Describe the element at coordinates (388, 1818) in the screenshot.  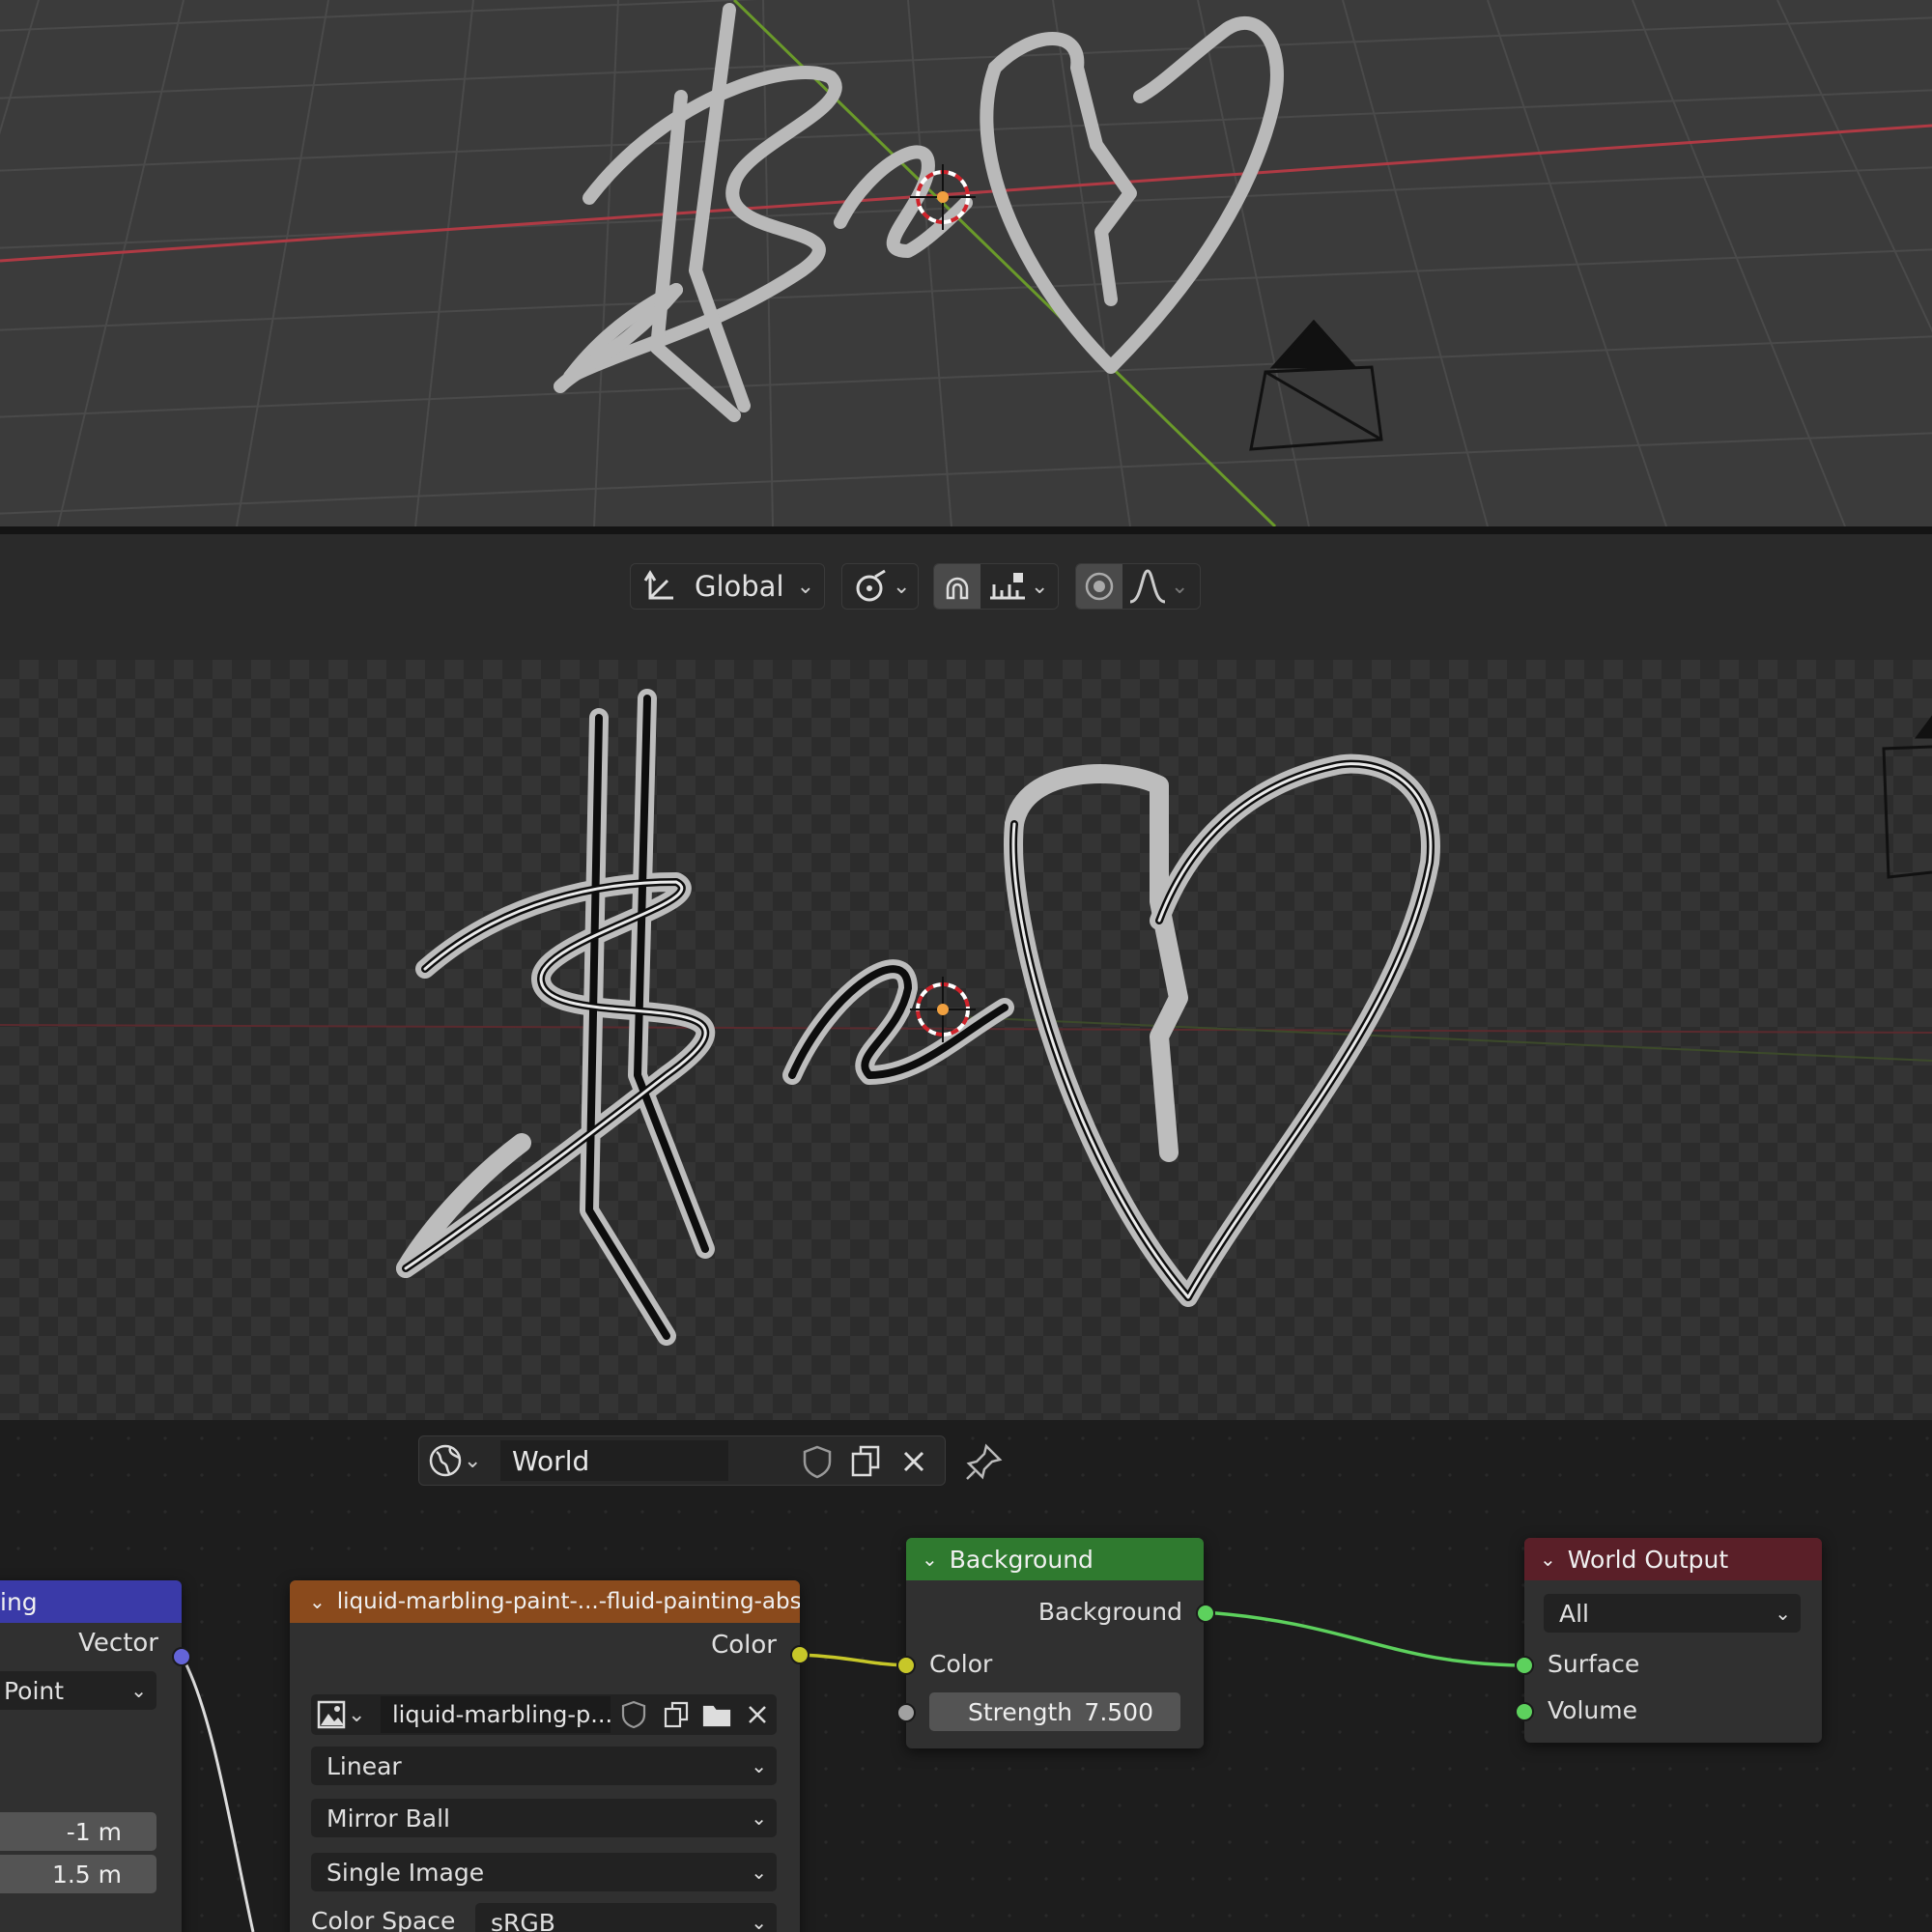
I see `projection-value: Mirror Ball` at that location.